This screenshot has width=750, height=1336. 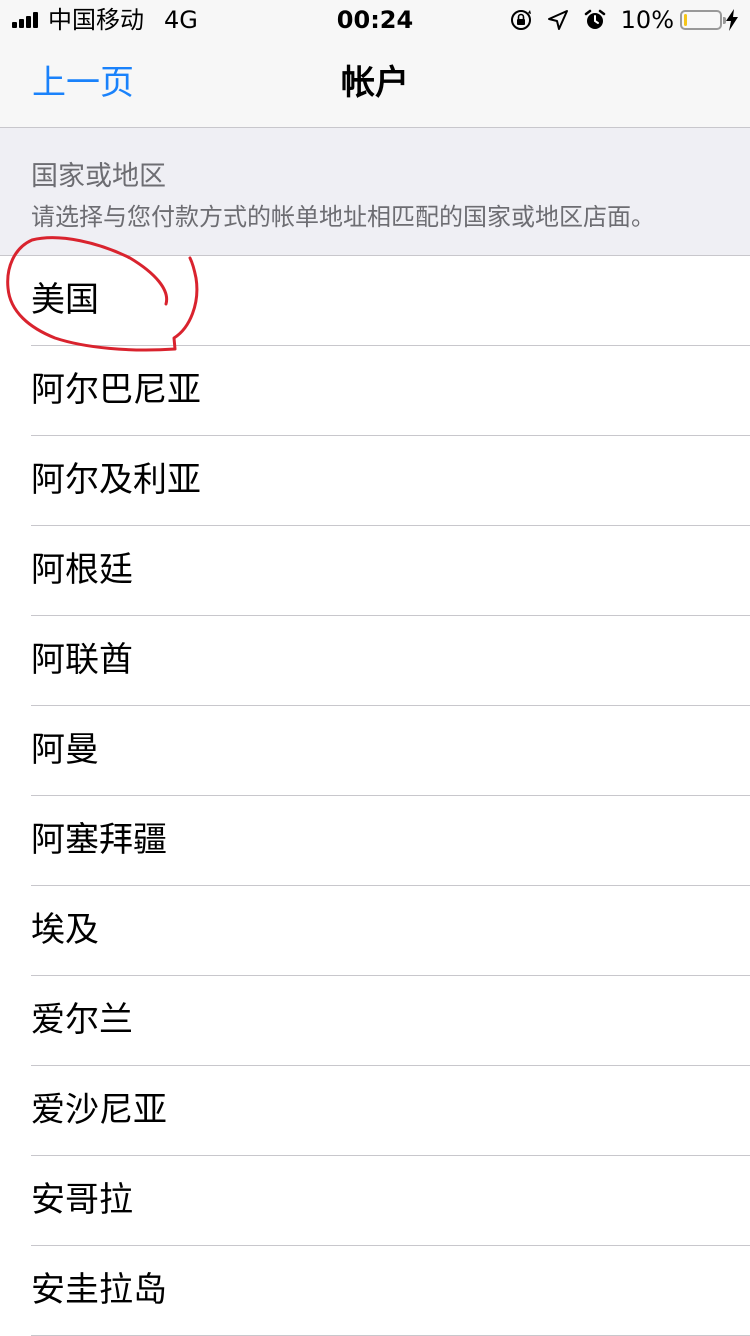 I want to click on section-subtitle: 请选择与您付款方式的帐单地址相匹配的国家或地区店面。, so click(x=343, y=217).